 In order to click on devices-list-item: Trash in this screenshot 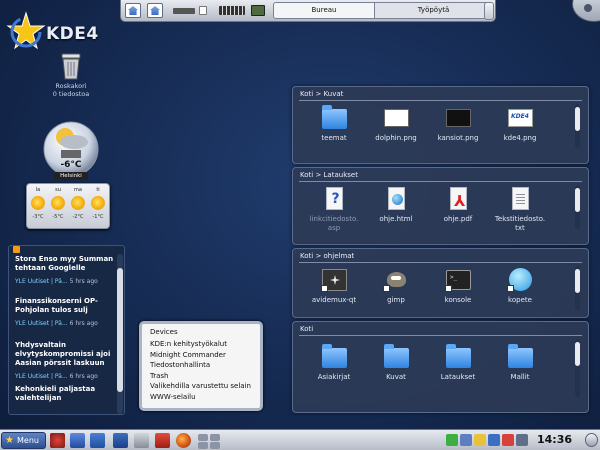, I will do `click(200, 376)`.